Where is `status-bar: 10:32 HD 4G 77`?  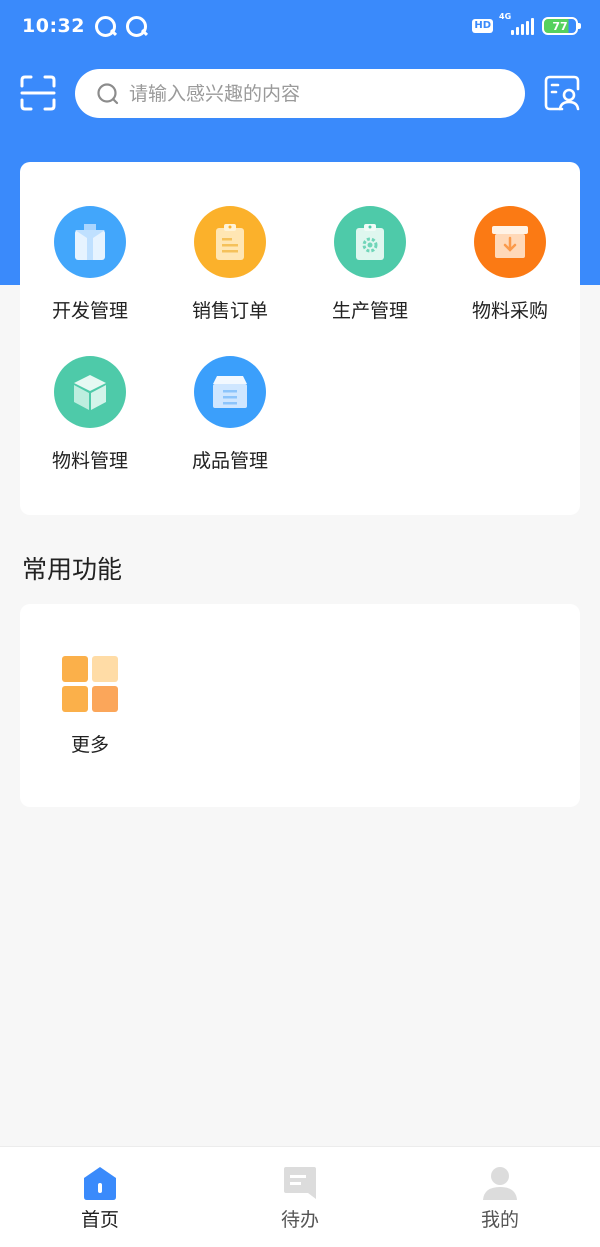
status-bar: 10:32 HD 4G 77 is located at coordinates (300, 26).